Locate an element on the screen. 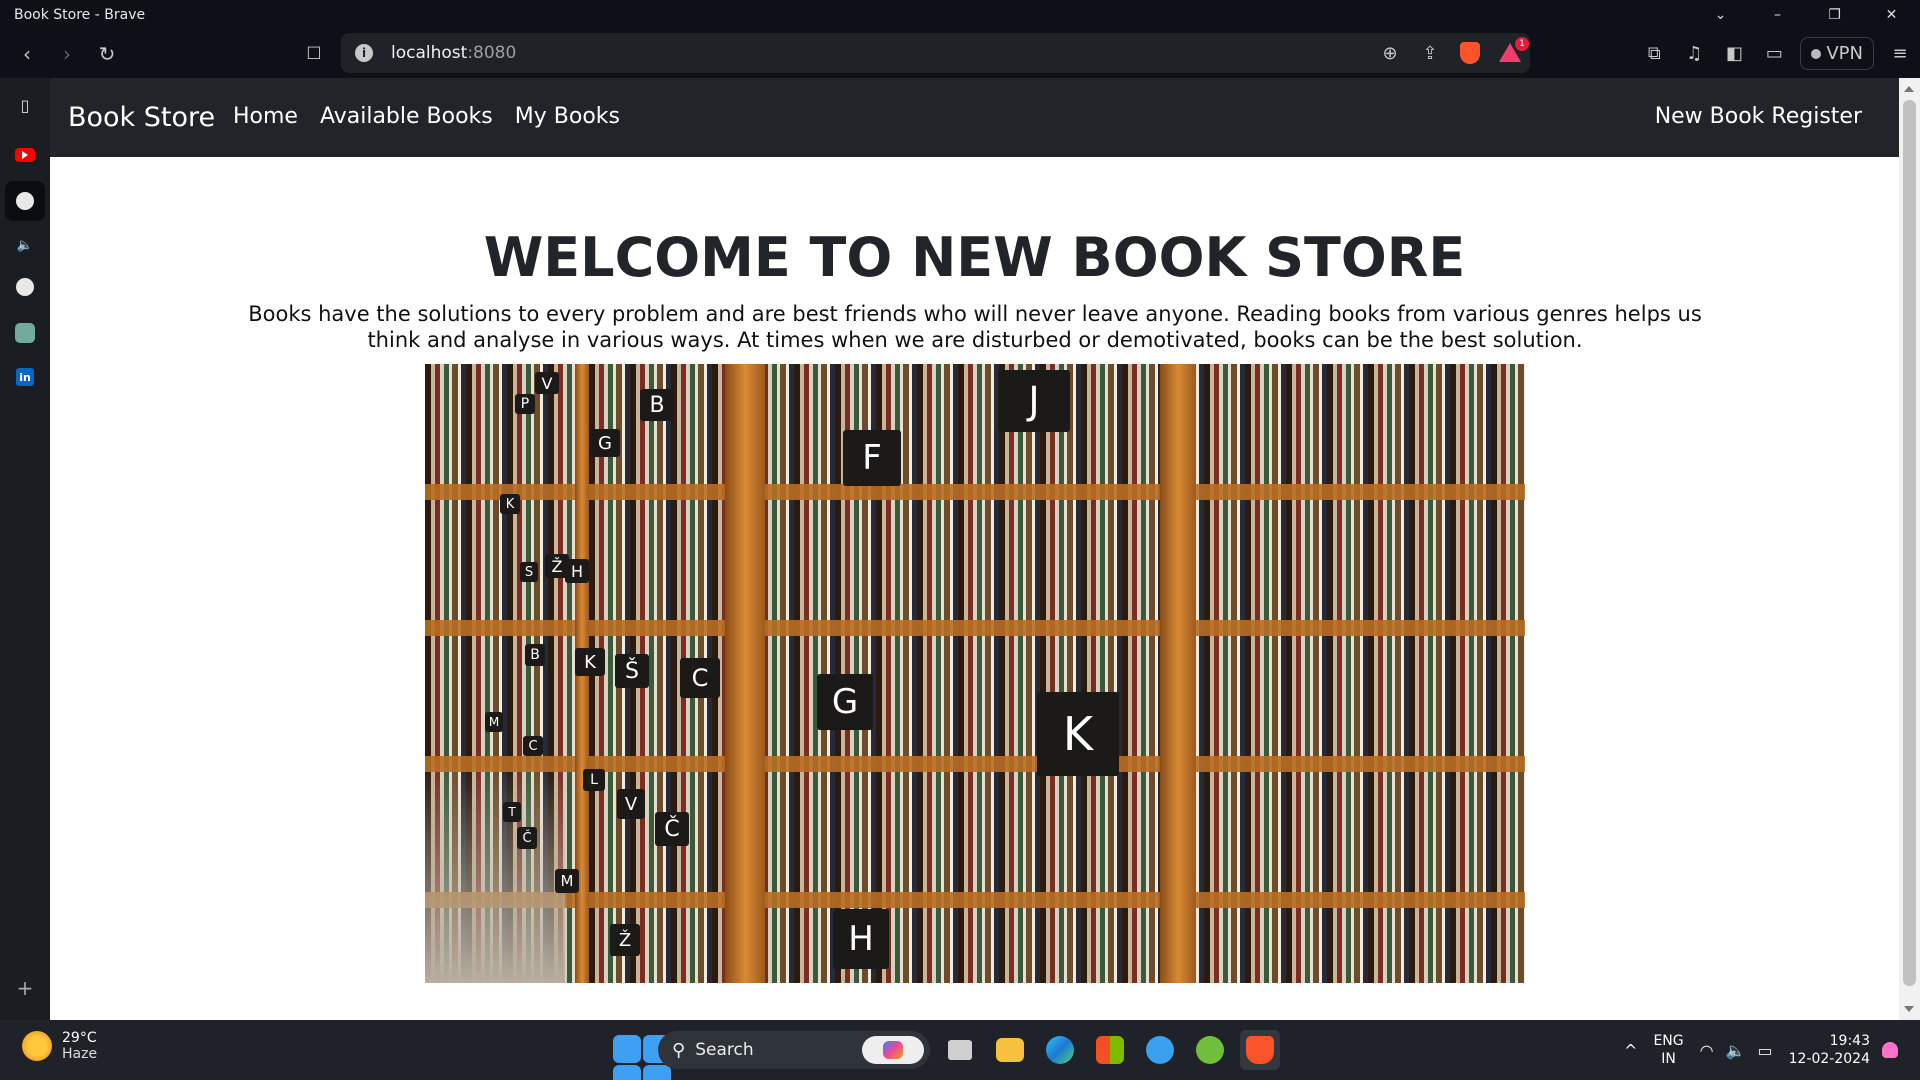 Image resolution: width=1920 pixels, height=1080 pixels. chatgpt-icon is located at coordinates (25, 333).